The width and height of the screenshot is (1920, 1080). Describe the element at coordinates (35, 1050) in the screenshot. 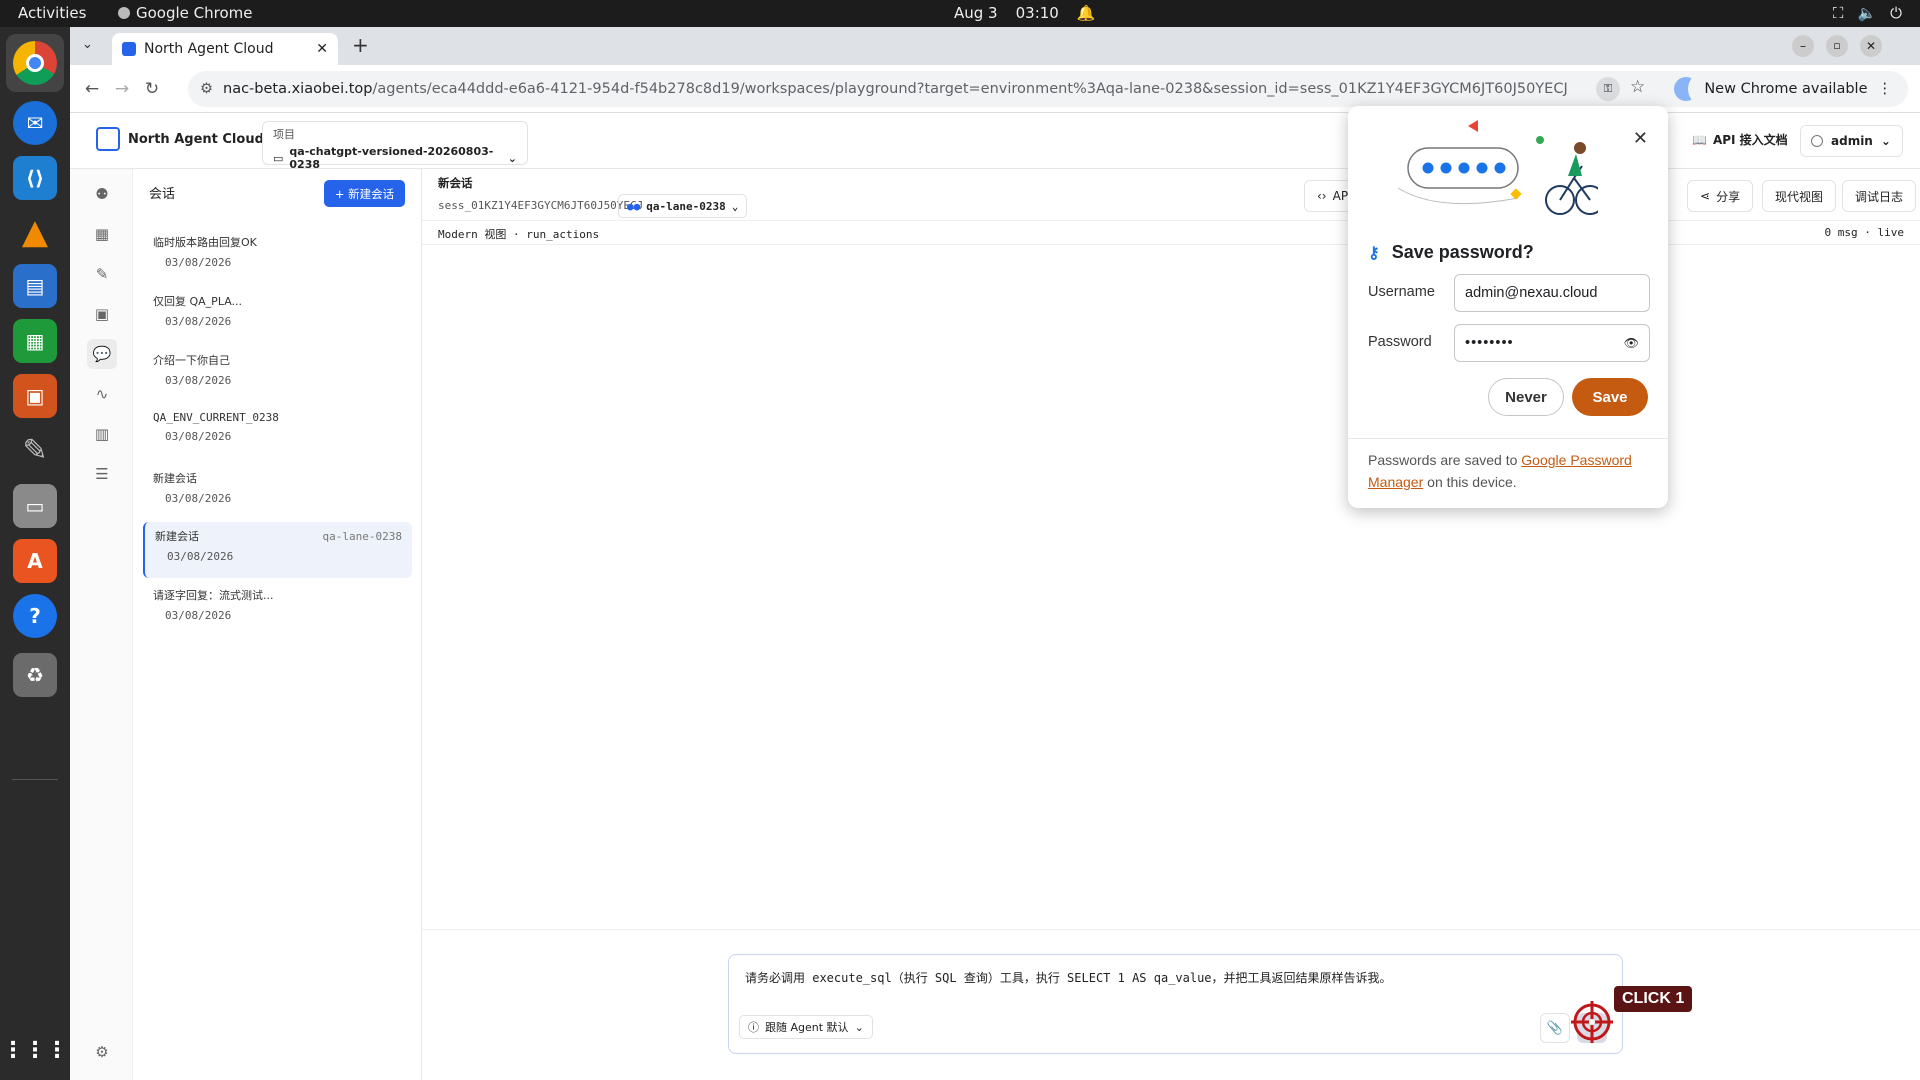

I see `dock-app-grid: ⋮⋮⋮` at that location.